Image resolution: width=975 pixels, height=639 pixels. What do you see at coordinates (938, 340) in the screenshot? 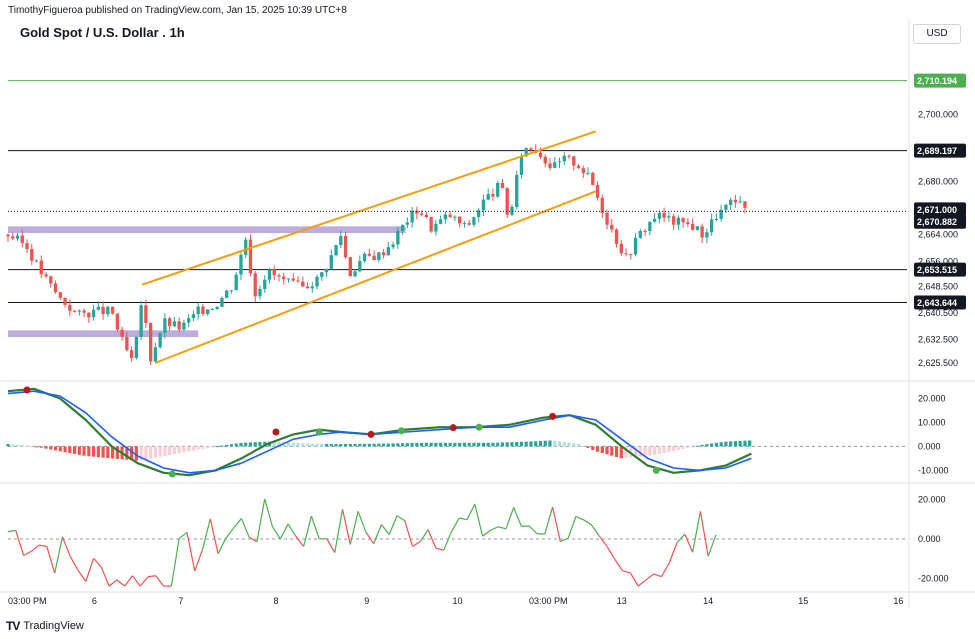
I see `y-tick-label: 2,632.500` at bounding box center [938, 340].